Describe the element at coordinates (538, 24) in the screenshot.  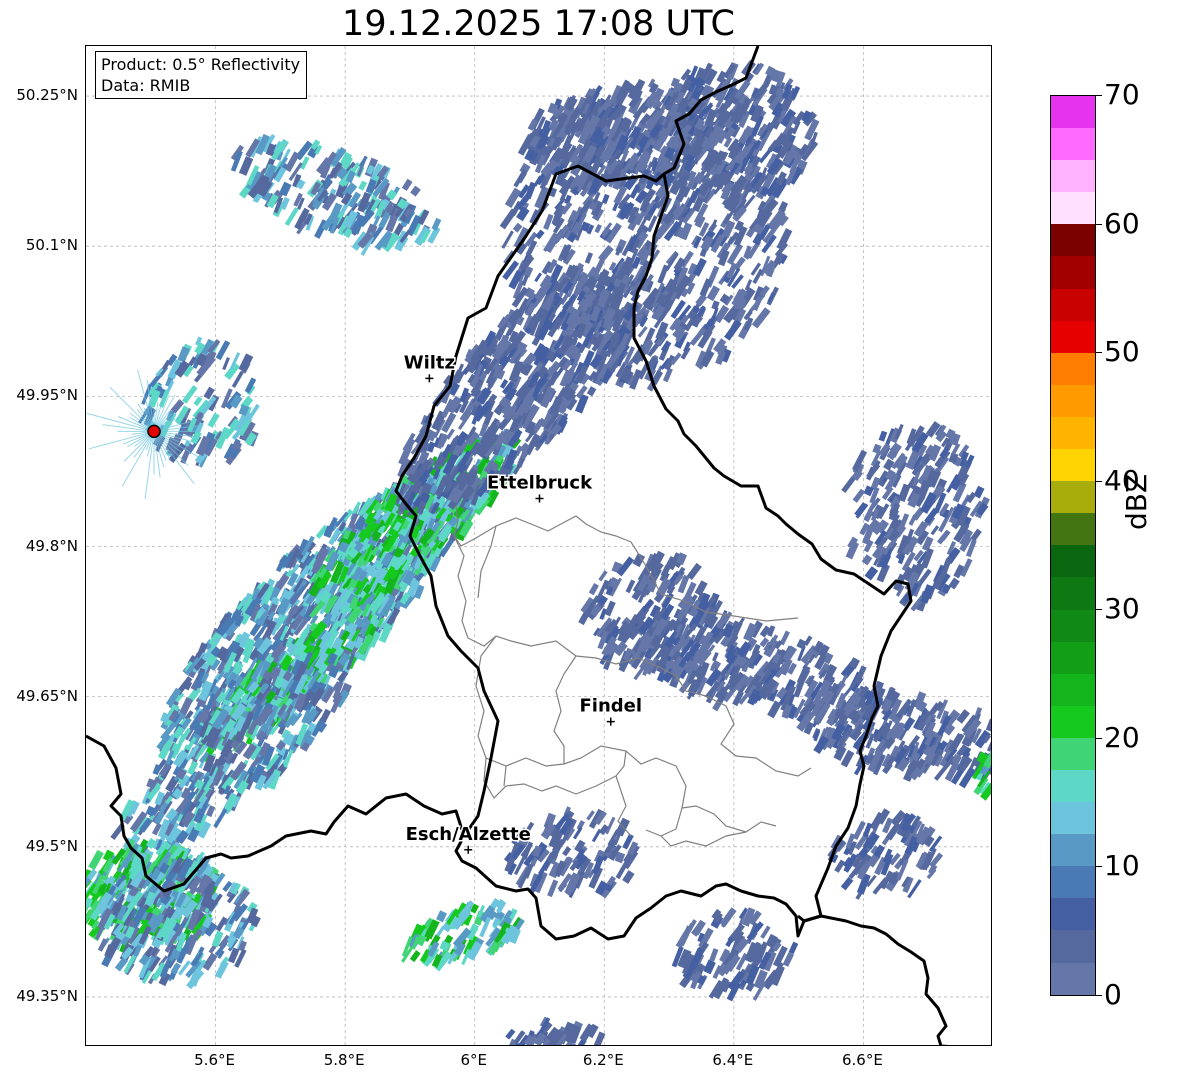
I see `map-title: 19.12.2025 17:08 UTC` at that location.